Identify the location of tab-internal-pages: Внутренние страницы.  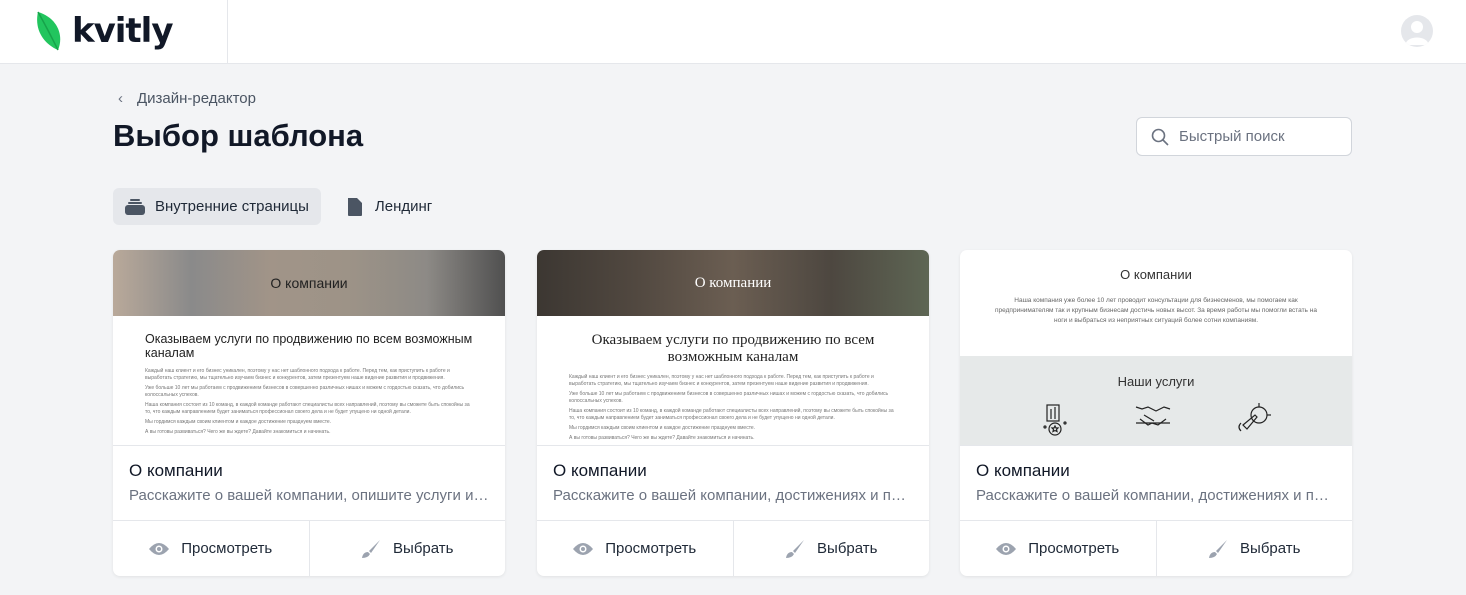
(217, 206).